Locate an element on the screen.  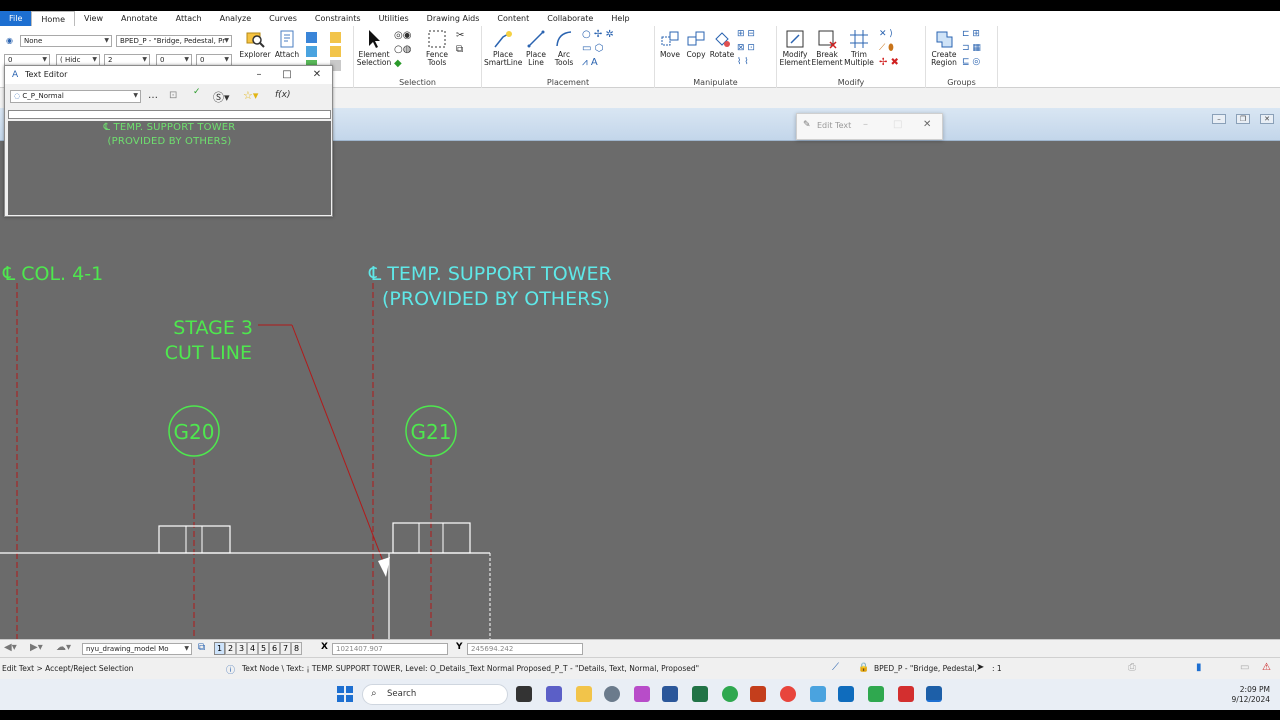
view-button-6: 6 is located at coordinates (274, 648).